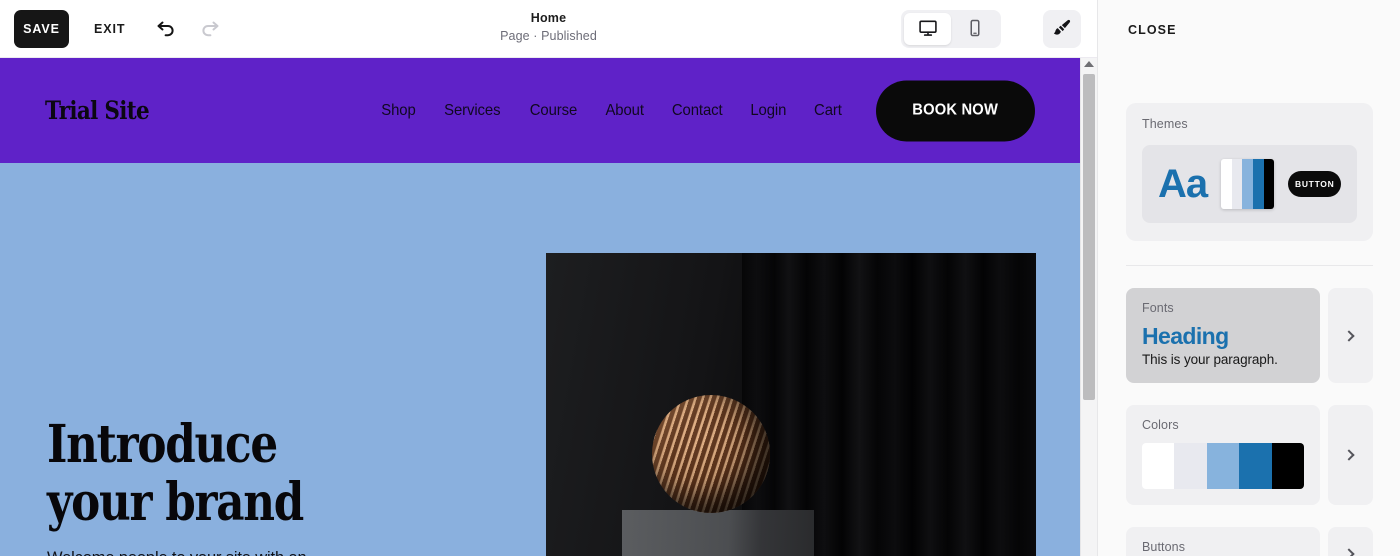  What do you see at coordinates (185, 474) in the screenshot?
I see `hero-heading: Introduce your brand` at bounding box center [185, 474].